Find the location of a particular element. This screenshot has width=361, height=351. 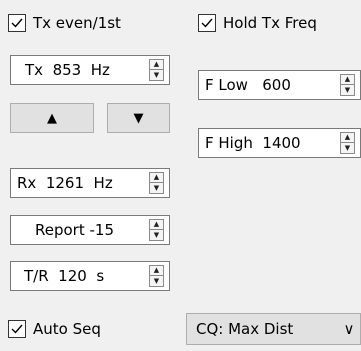

tx-frequency-spinbox: Tx 853 Hz ▲ ▼ is located at coordinates (90, 70).